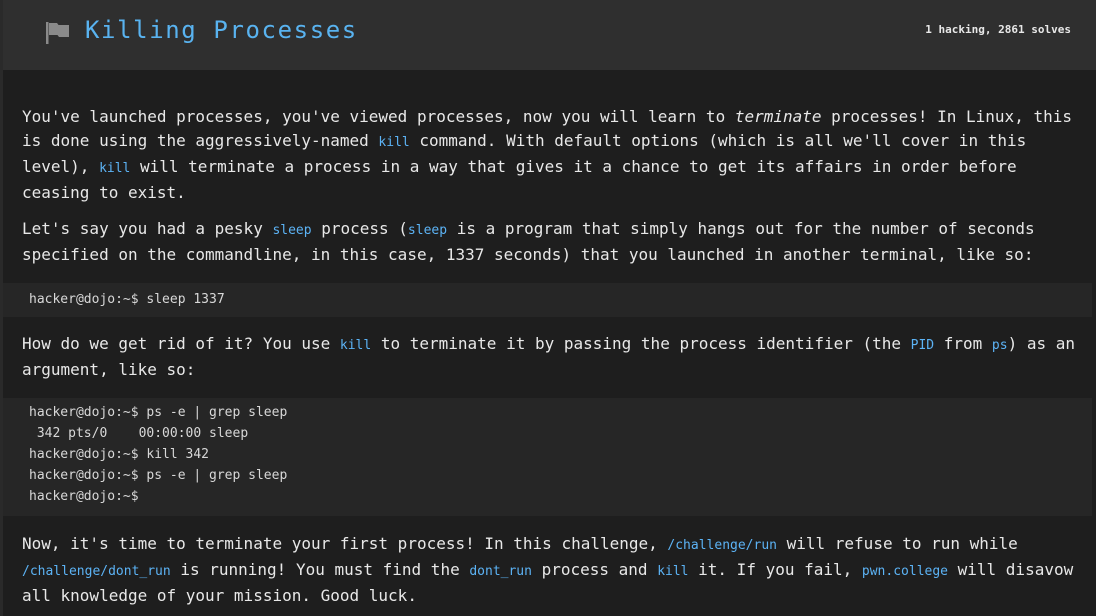 This screenshot has height=616, width=1096. Describe the element at coordinates (181, 343) in the screenshot. I see `text-span: How do we get rid of it? You use` at that location.